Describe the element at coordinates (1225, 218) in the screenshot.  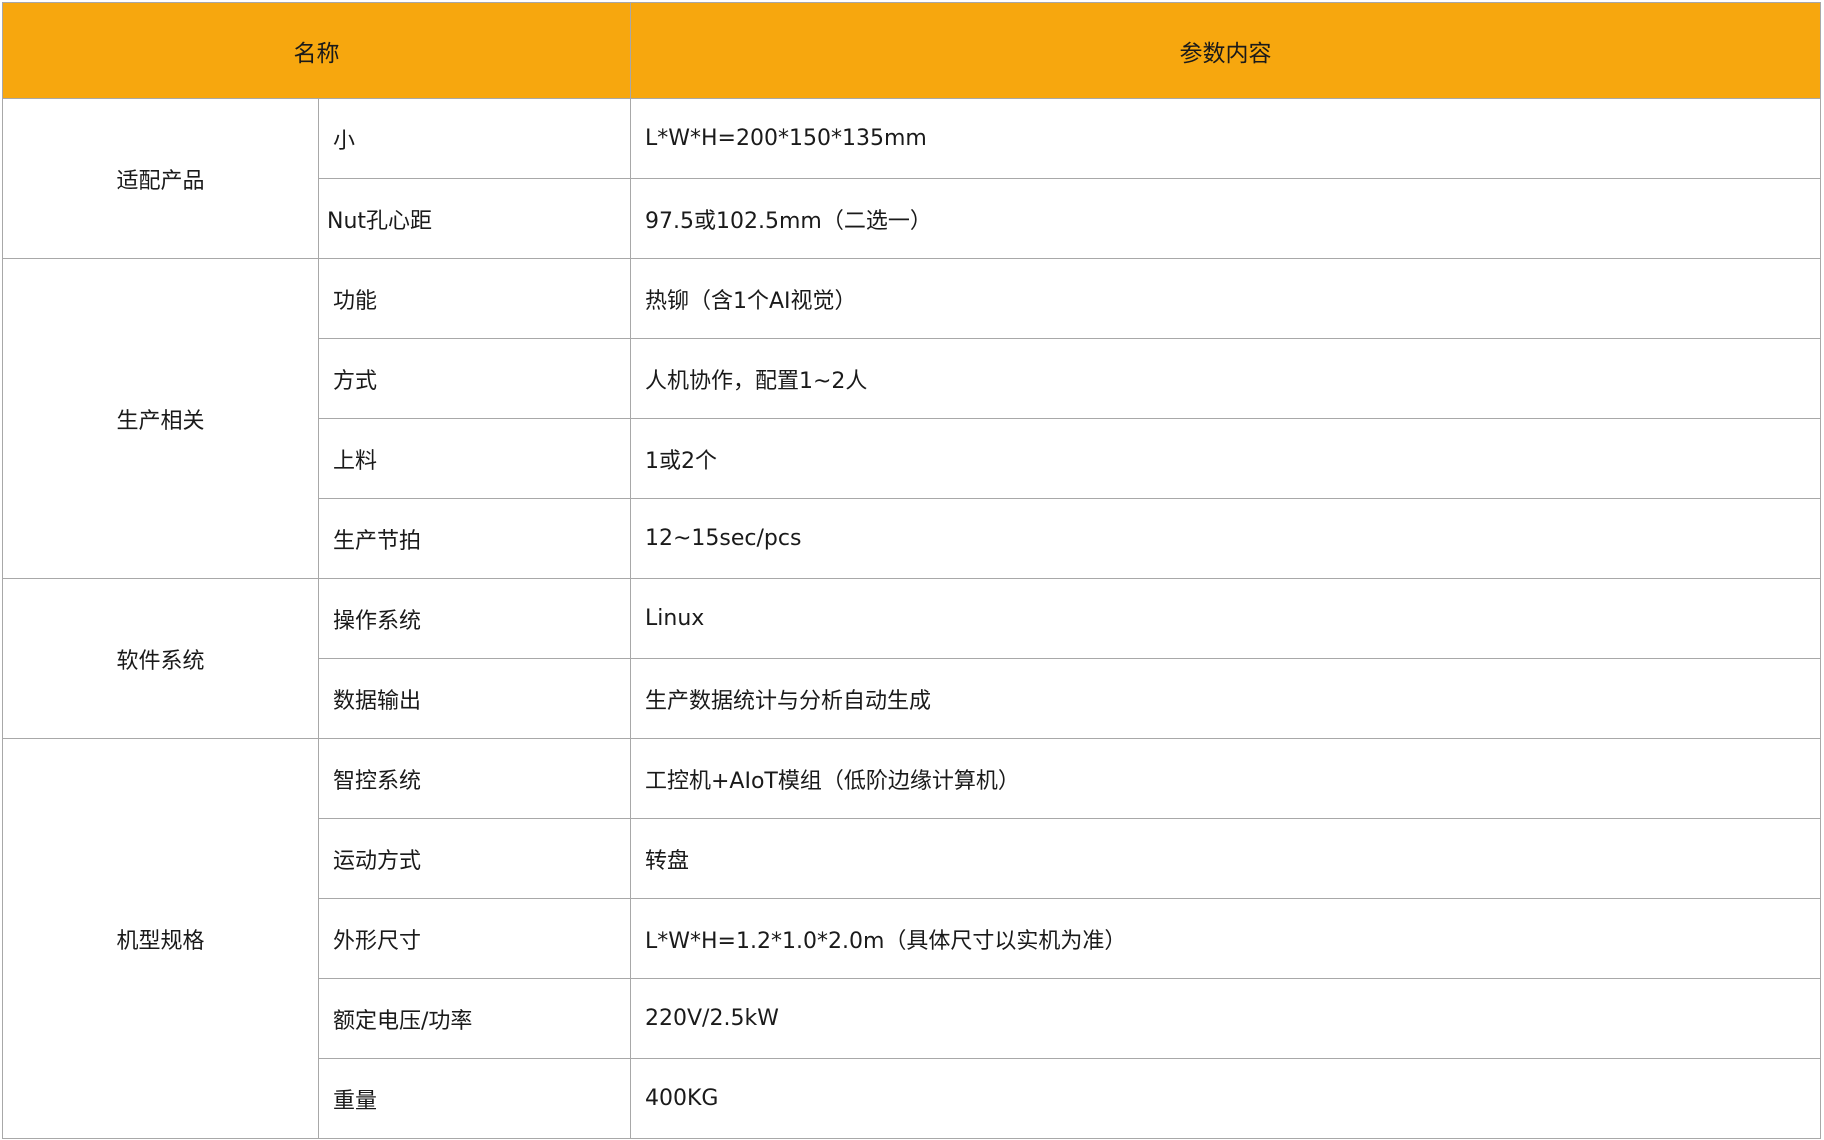
I see `item-value: 97.5或102.5mm（二选一）` at that location.